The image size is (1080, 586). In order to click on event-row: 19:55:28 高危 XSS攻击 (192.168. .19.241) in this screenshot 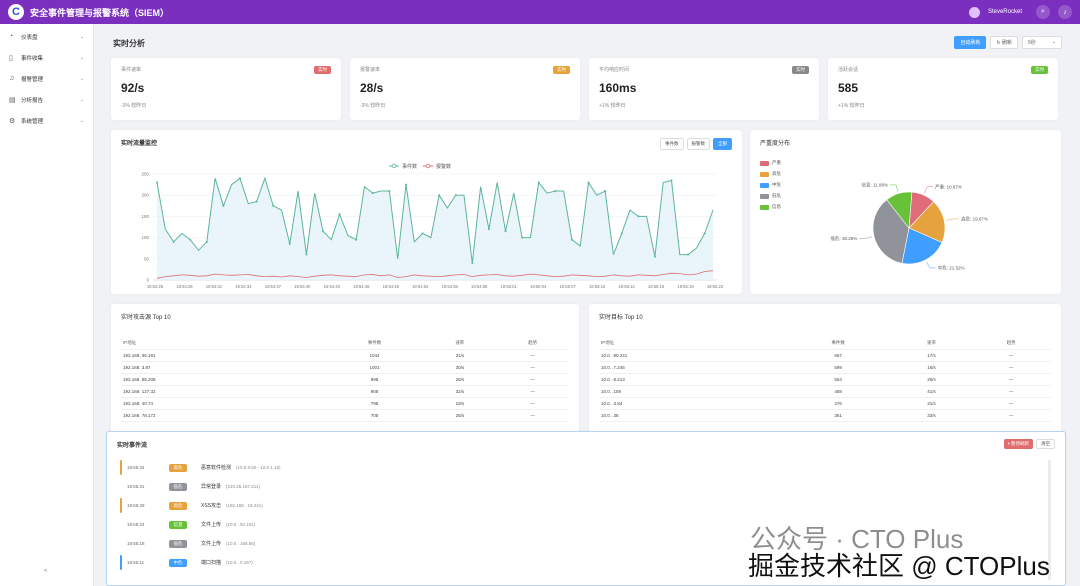, I will do `click(582, 505)`.